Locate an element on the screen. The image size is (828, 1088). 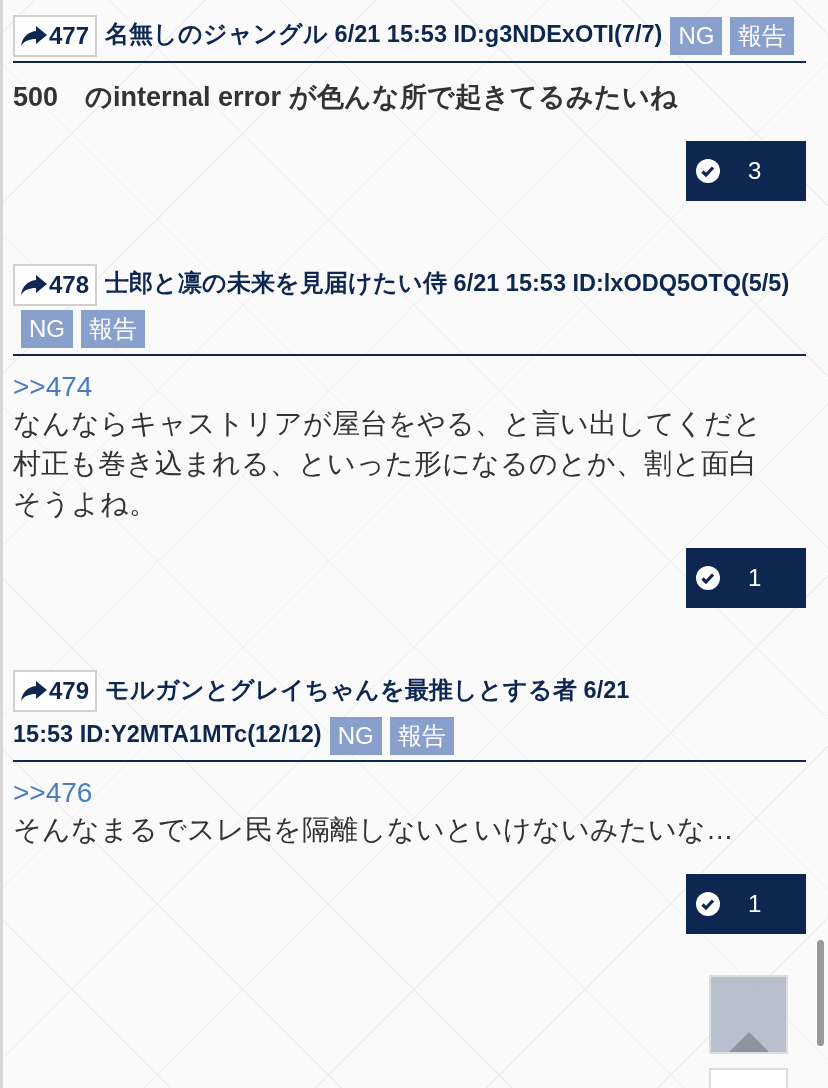
post-number: 479 is located at coordinates (69, 691).